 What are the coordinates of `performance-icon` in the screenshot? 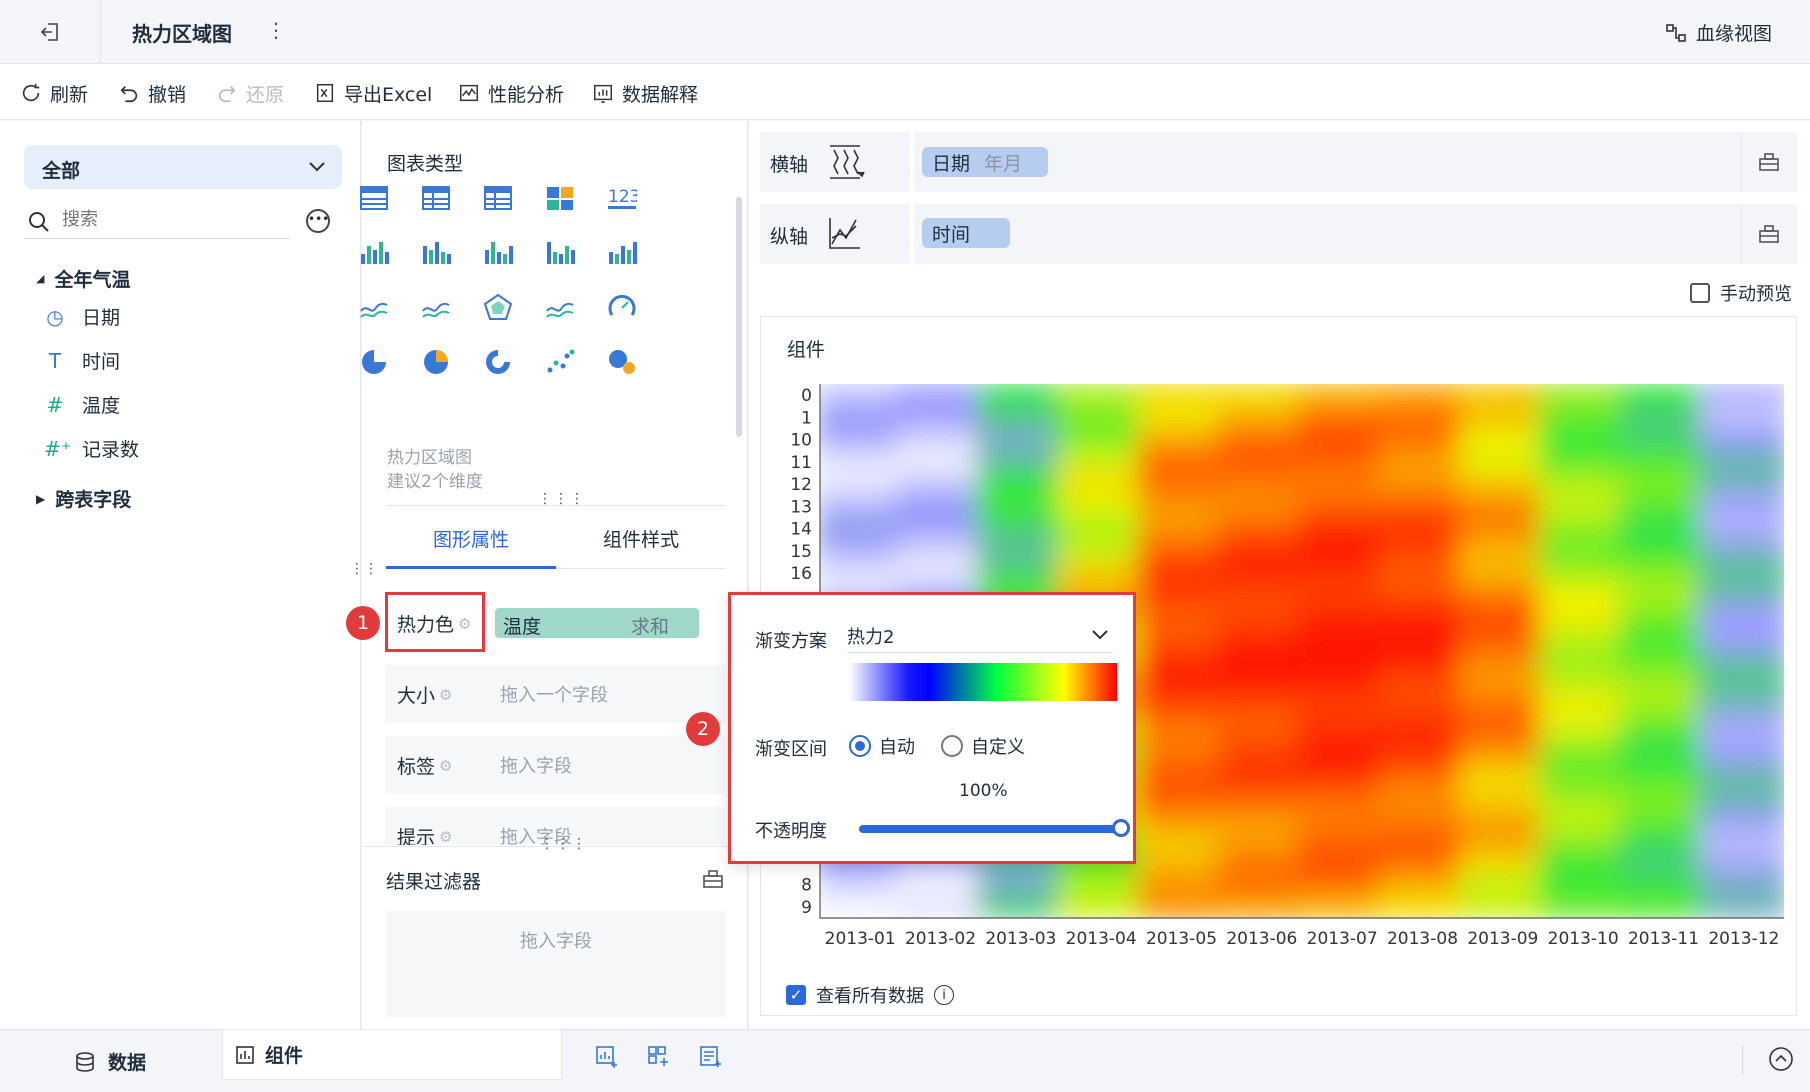 It's located at (469, 93).